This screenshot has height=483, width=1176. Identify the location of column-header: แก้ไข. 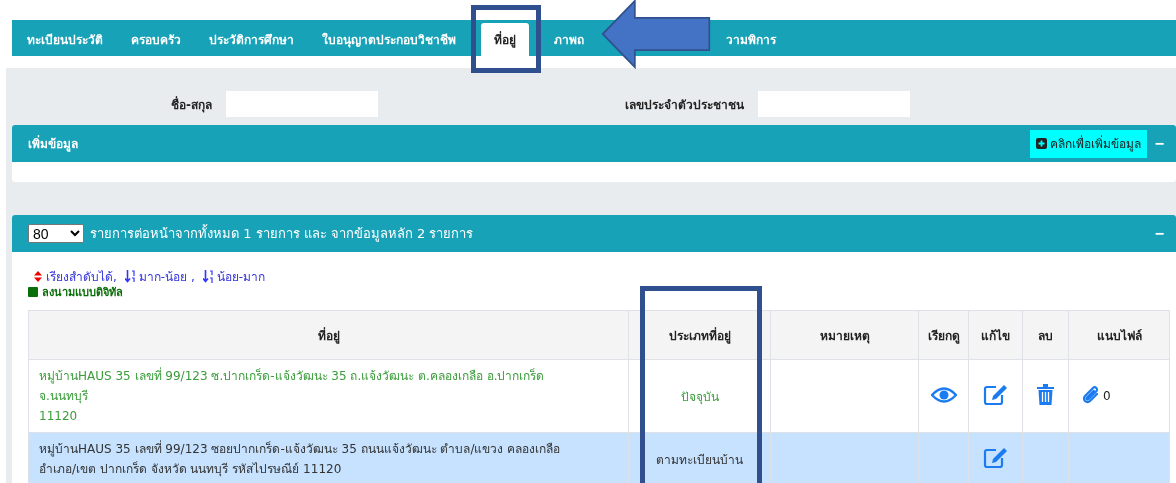
(995, 335).